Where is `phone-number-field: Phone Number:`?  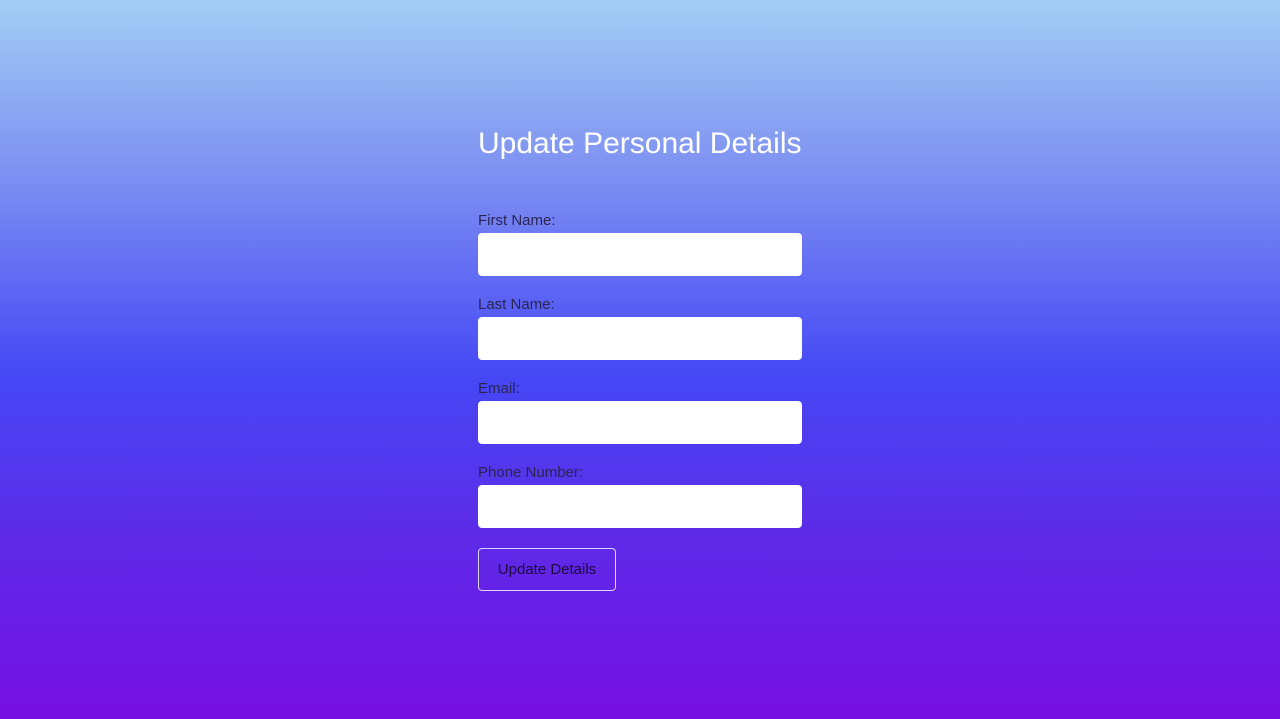
phone-number-field: Phone Number: is located at coordinates (640, 496).